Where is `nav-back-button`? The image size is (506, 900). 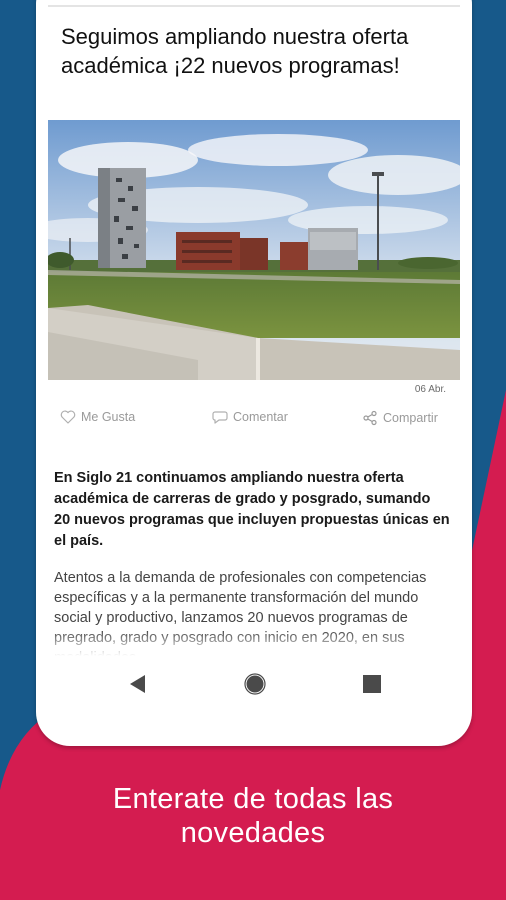 nav-back-button is located at coordinates (138, 684).